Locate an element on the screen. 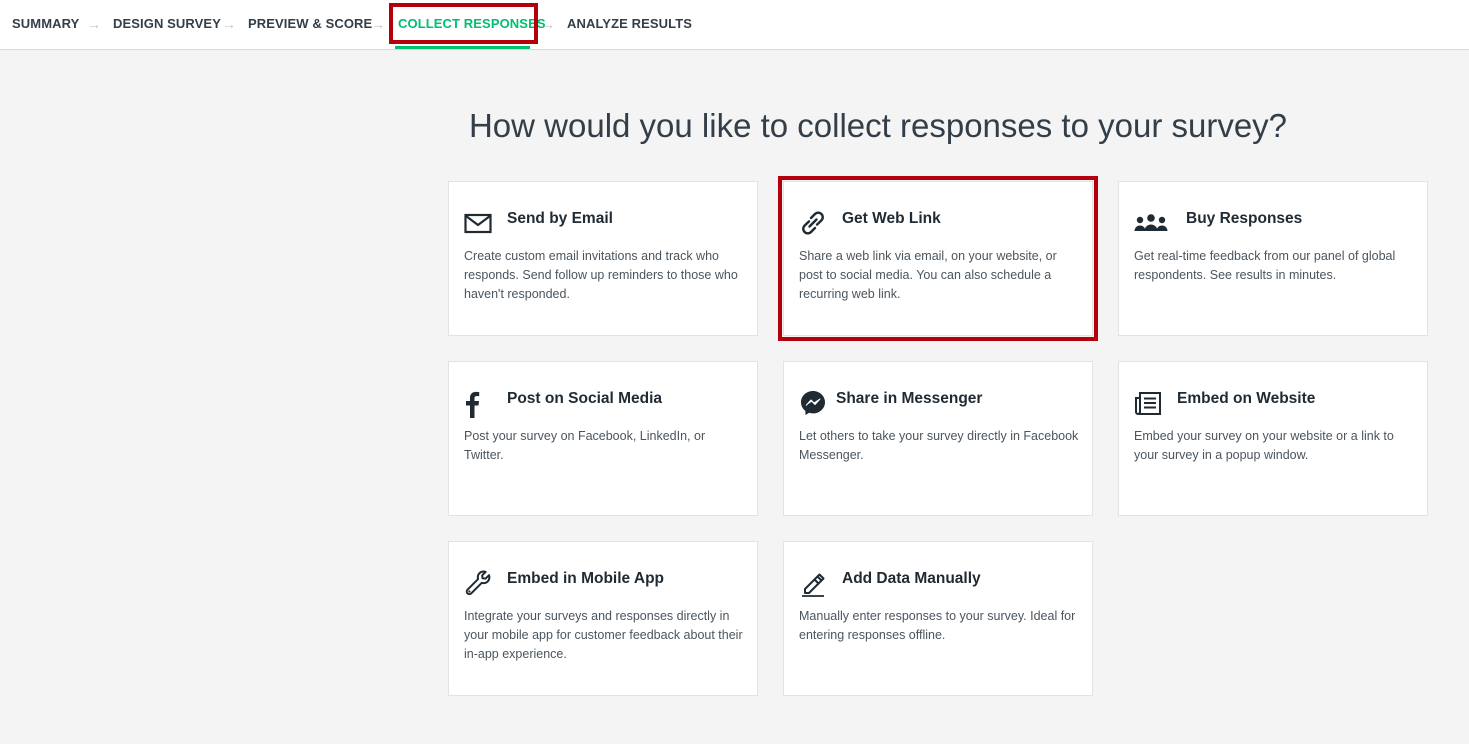  facebook-icon is located at coordinates (475, 404).